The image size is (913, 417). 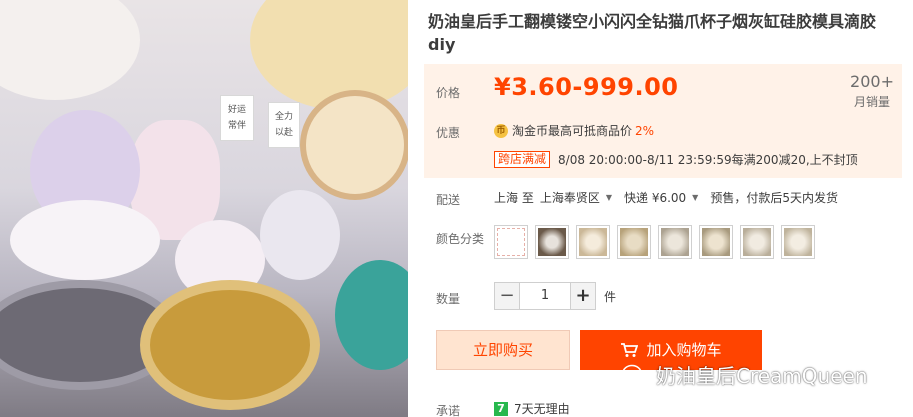 I want to click on promo-detail: 8/08 20:00:00-8/11 23:59:59每满200减20,上不封顶, so click(x=708, y=160).